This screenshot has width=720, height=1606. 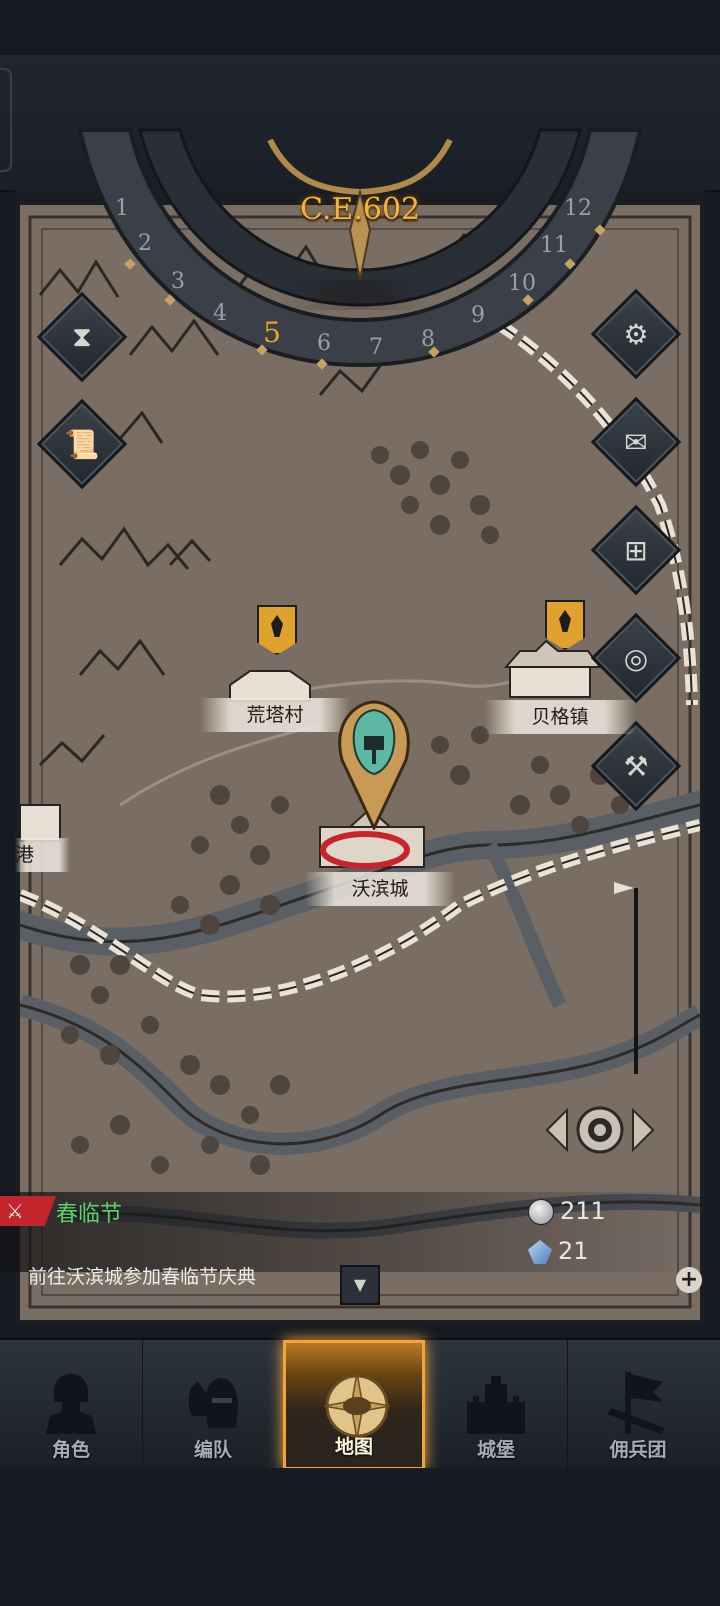 What do you see at coordinates (178, 281) in the screenshot?
I see `month-3: 3` at bounding box center [178, 281].